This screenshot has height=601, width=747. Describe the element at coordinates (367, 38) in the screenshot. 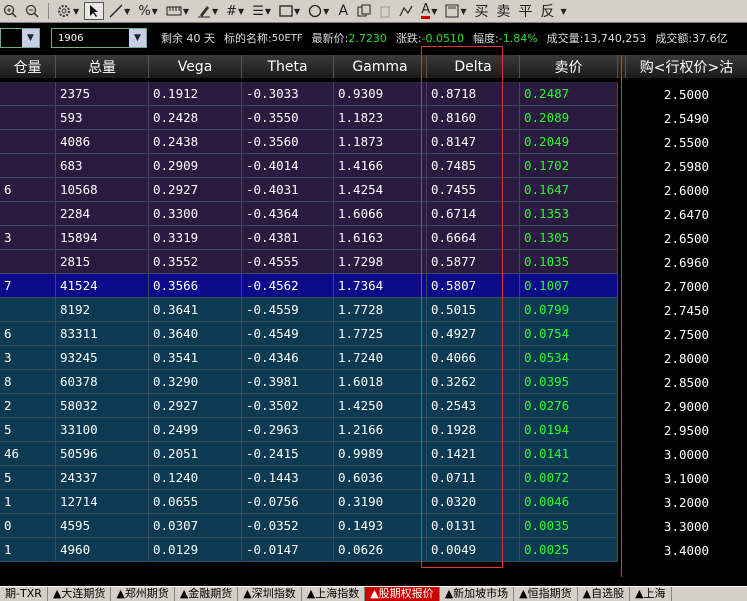

I see `last-price-value: 2.7230` at that location.